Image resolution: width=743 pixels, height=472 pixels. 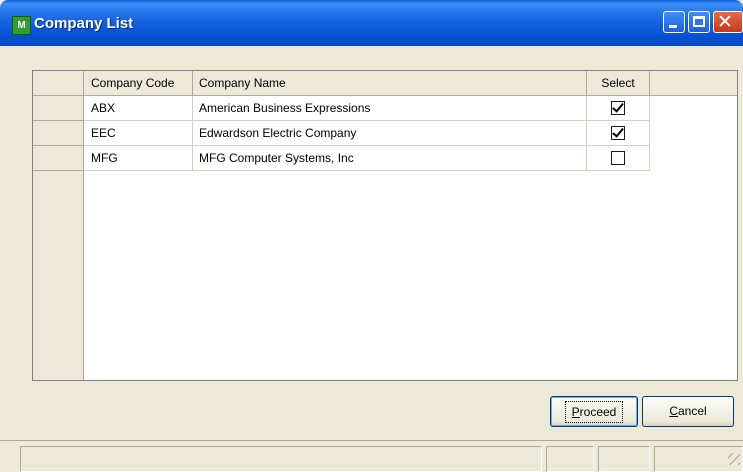 I want to click on table-row: EEC Edwardson Electric Company, so click(x=341, y=133).